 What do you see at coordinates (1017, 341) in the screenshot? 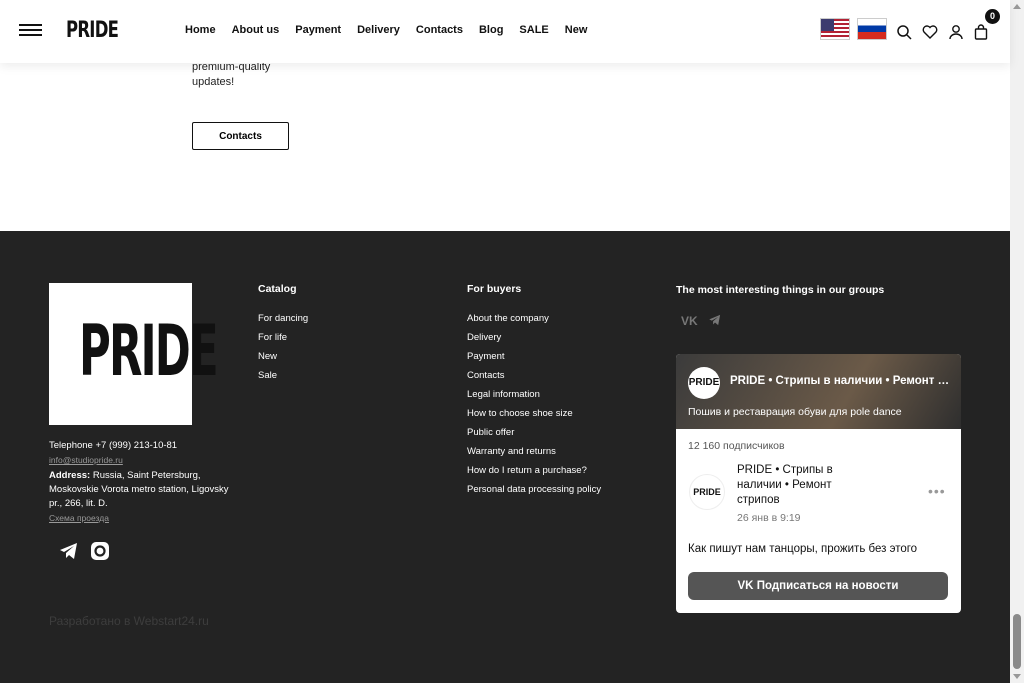
I see `scrollbar` at bounding box center [1017, 341].